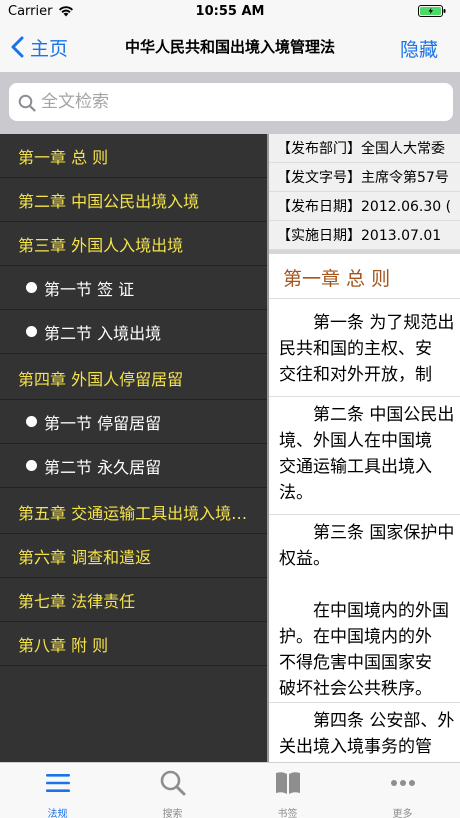  Describe the element at coordinates (364, 148) in the screenshot. I see `meta-department: 【发布部门】全国人大常委` at that location.